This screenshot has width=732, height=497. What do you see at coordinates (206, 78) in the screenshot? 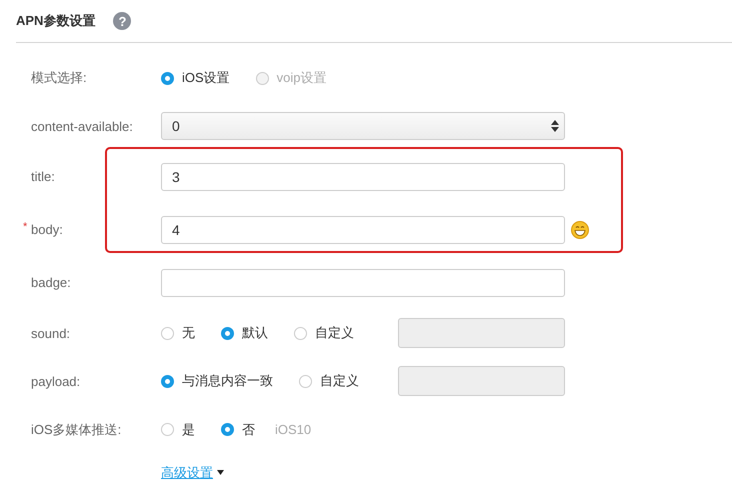
I see `radio-label: iOS设置` at bounding box center [206, 78].